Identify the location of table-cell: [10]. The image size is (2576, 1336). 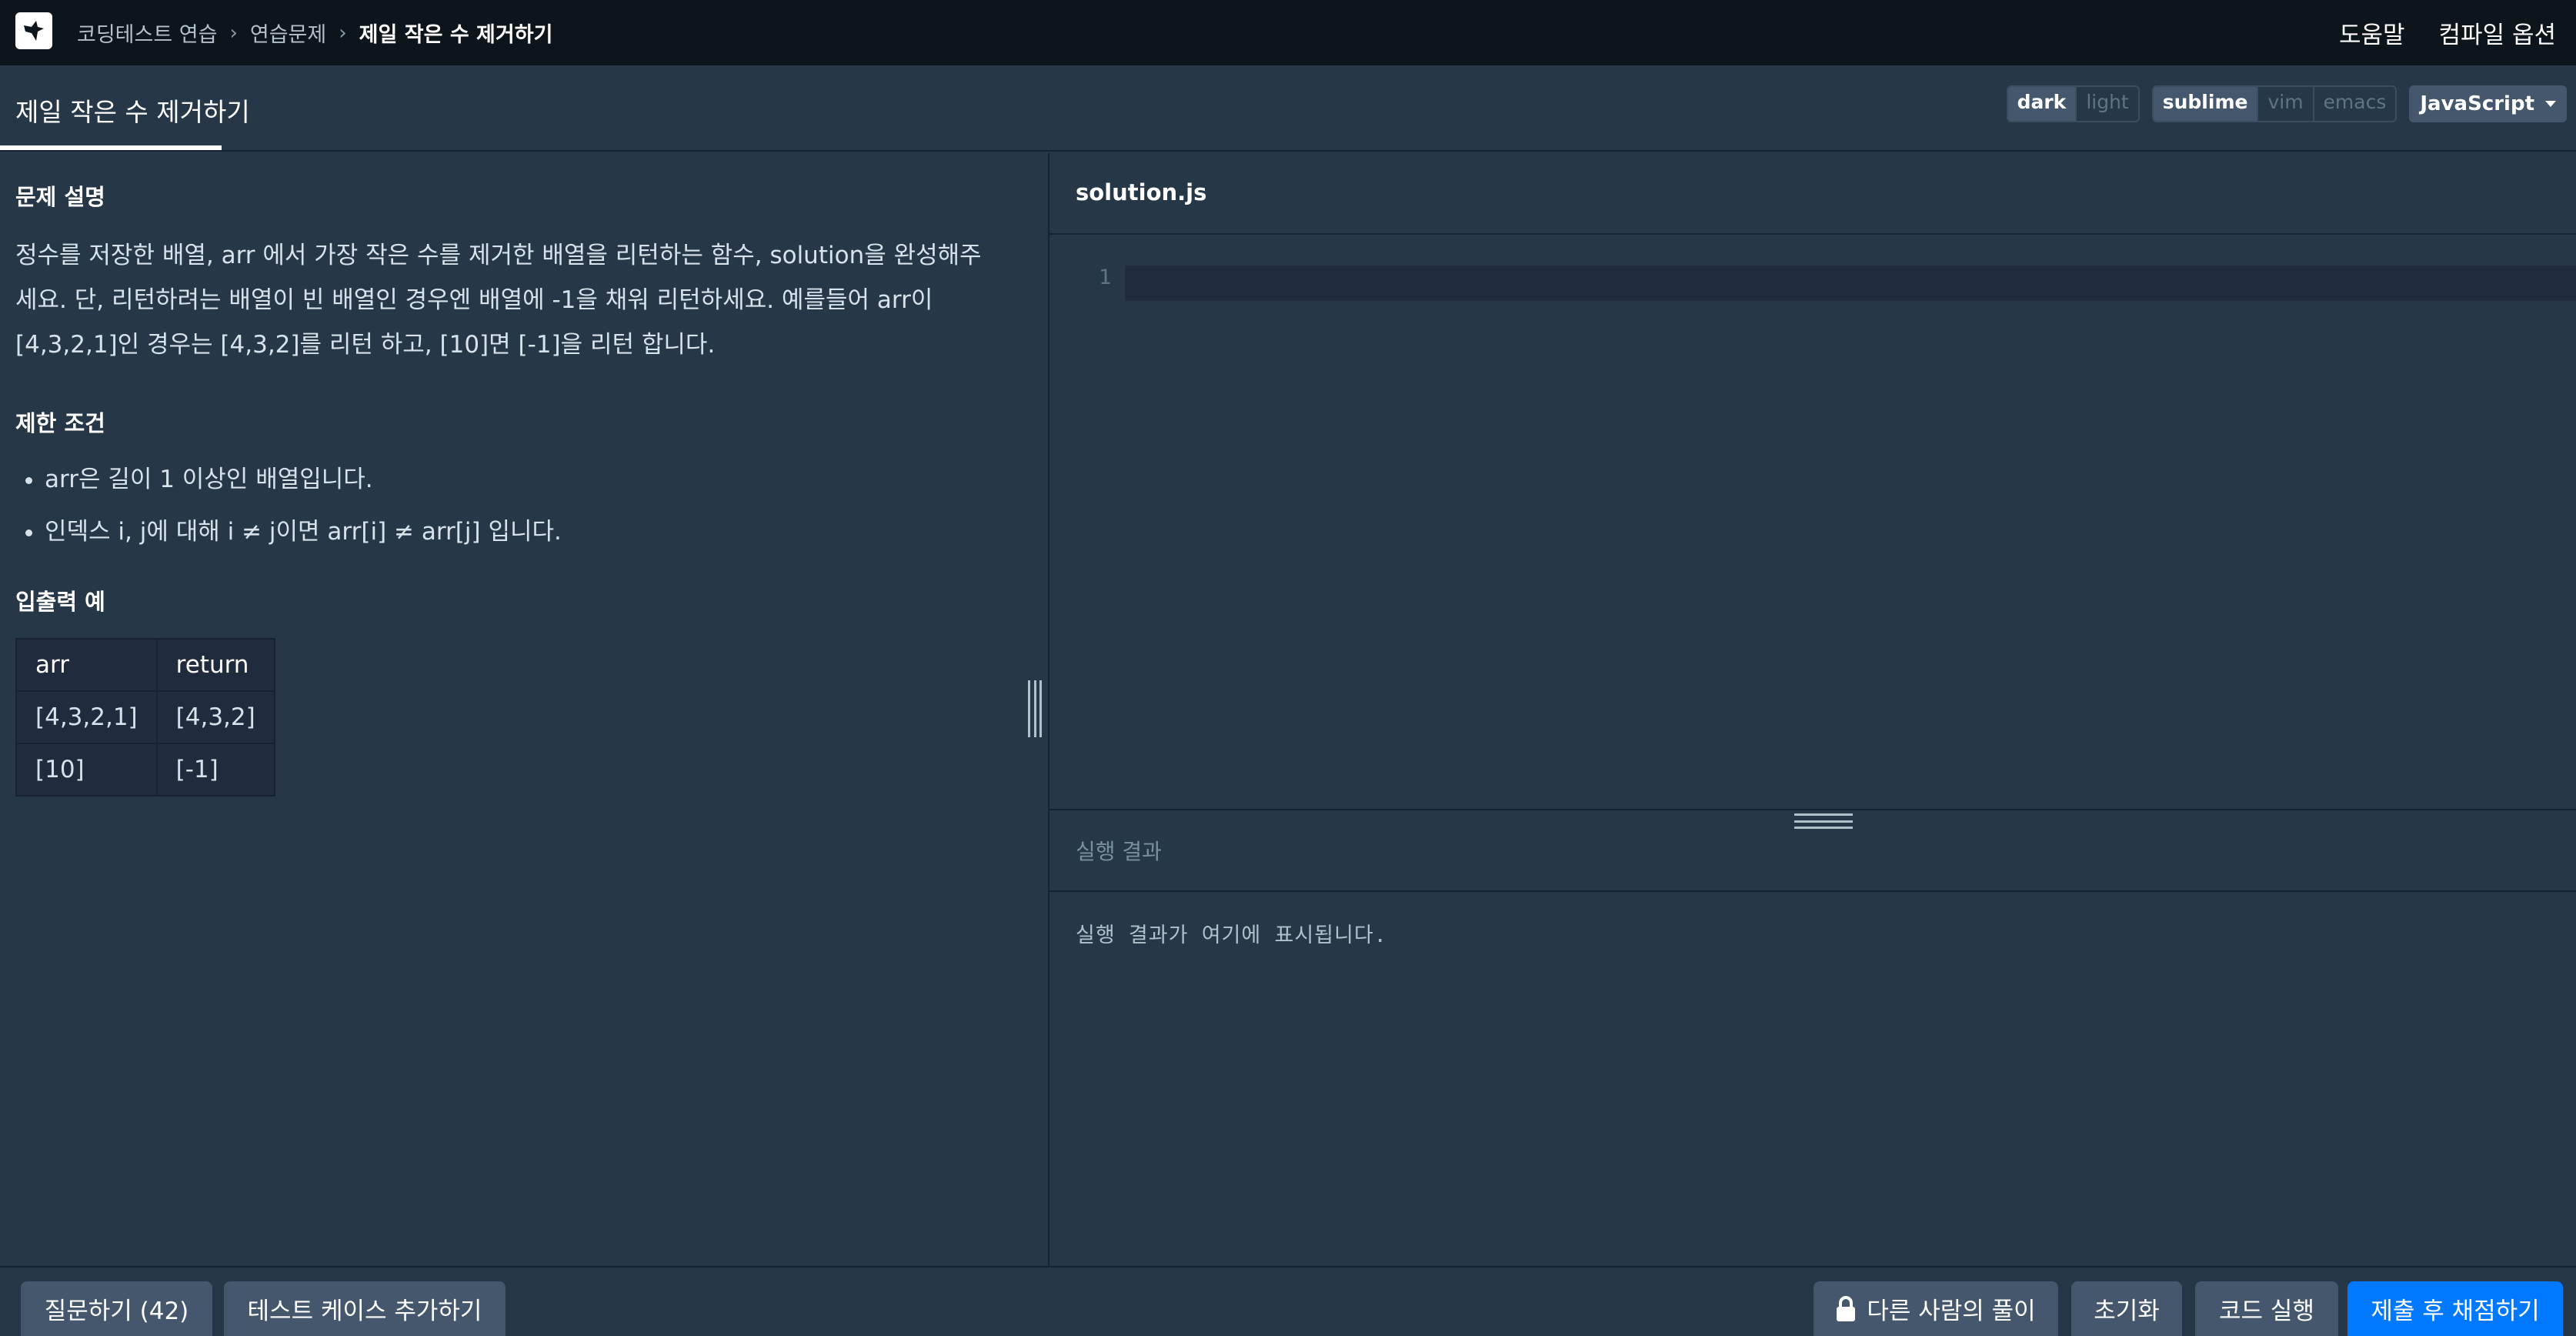
(87, 770).